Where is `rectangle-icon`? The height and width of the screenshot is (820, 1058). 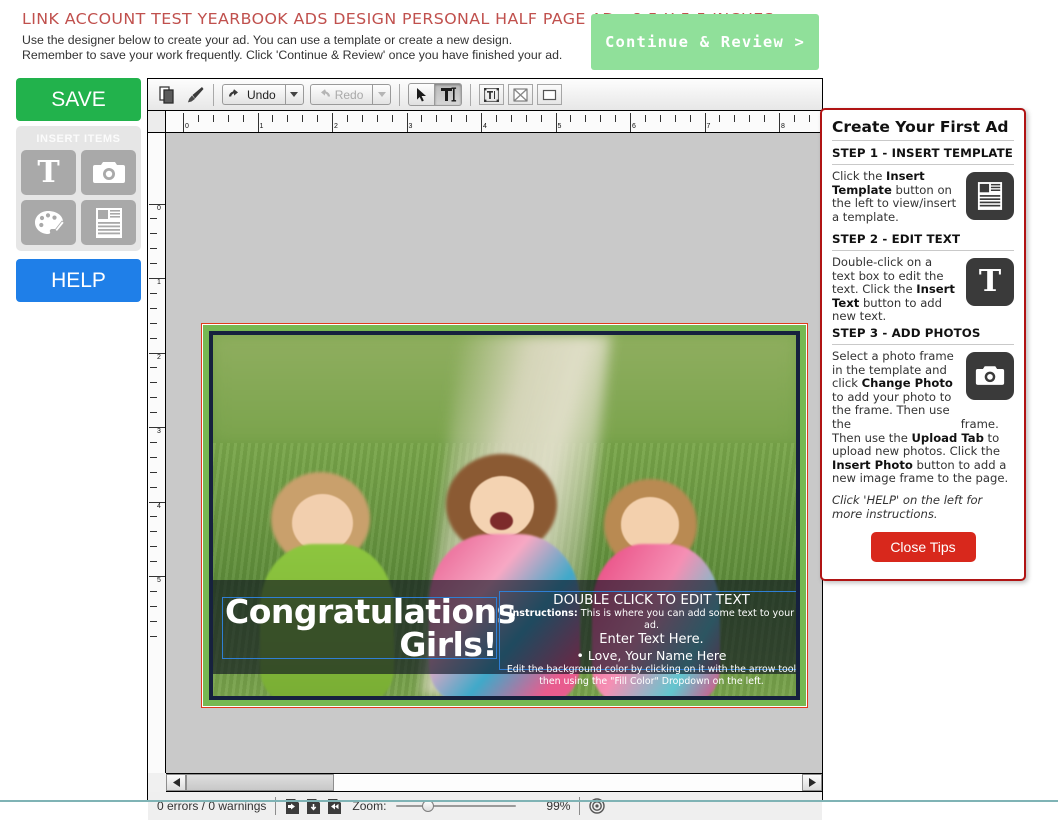
rectangle-icon is located at coordinates (550, 94).